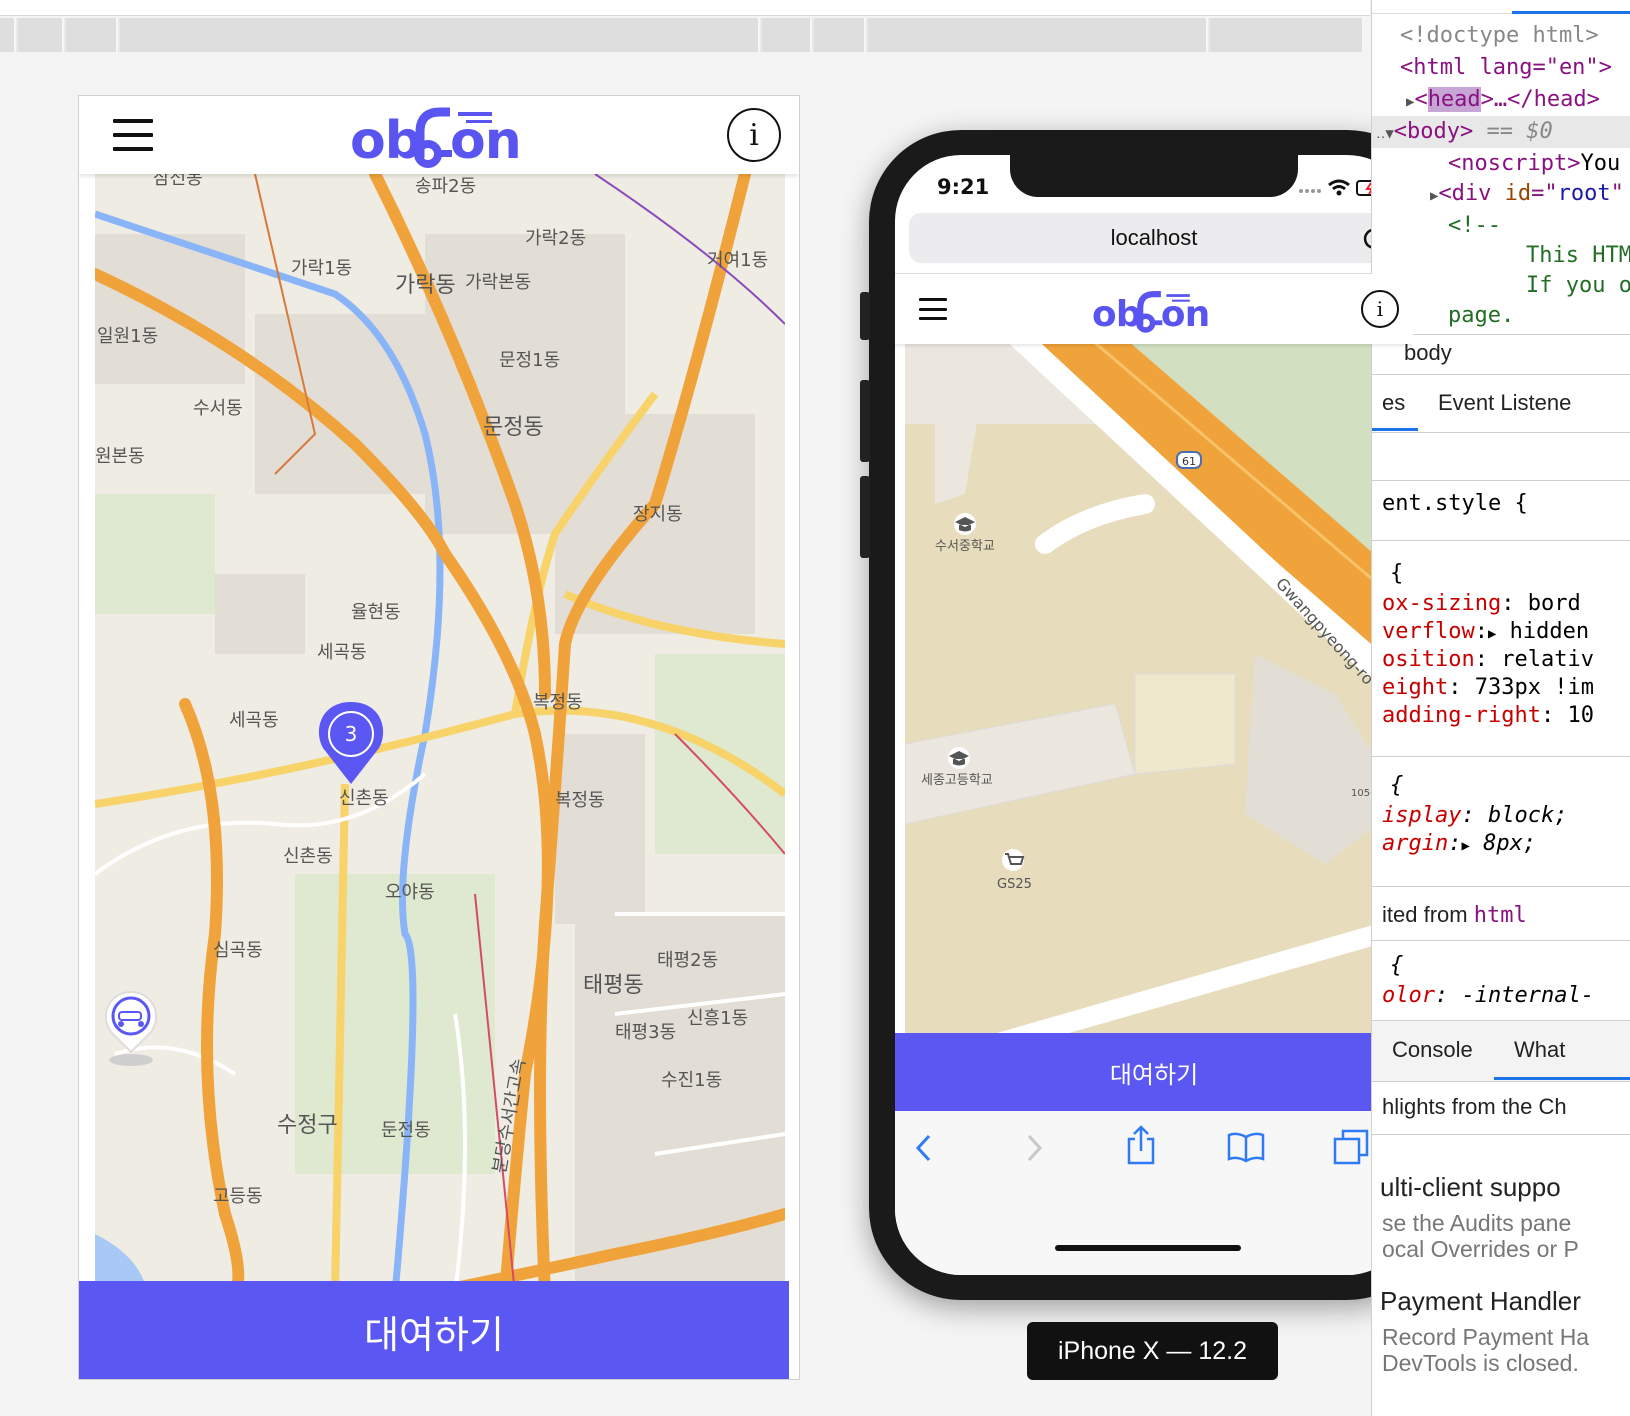 The height and width of the screenshot is (1416, 1630). Describe the element at coordinates (965, 546) in the screenshot. I see `poi-label: 수서중학교` at that location.